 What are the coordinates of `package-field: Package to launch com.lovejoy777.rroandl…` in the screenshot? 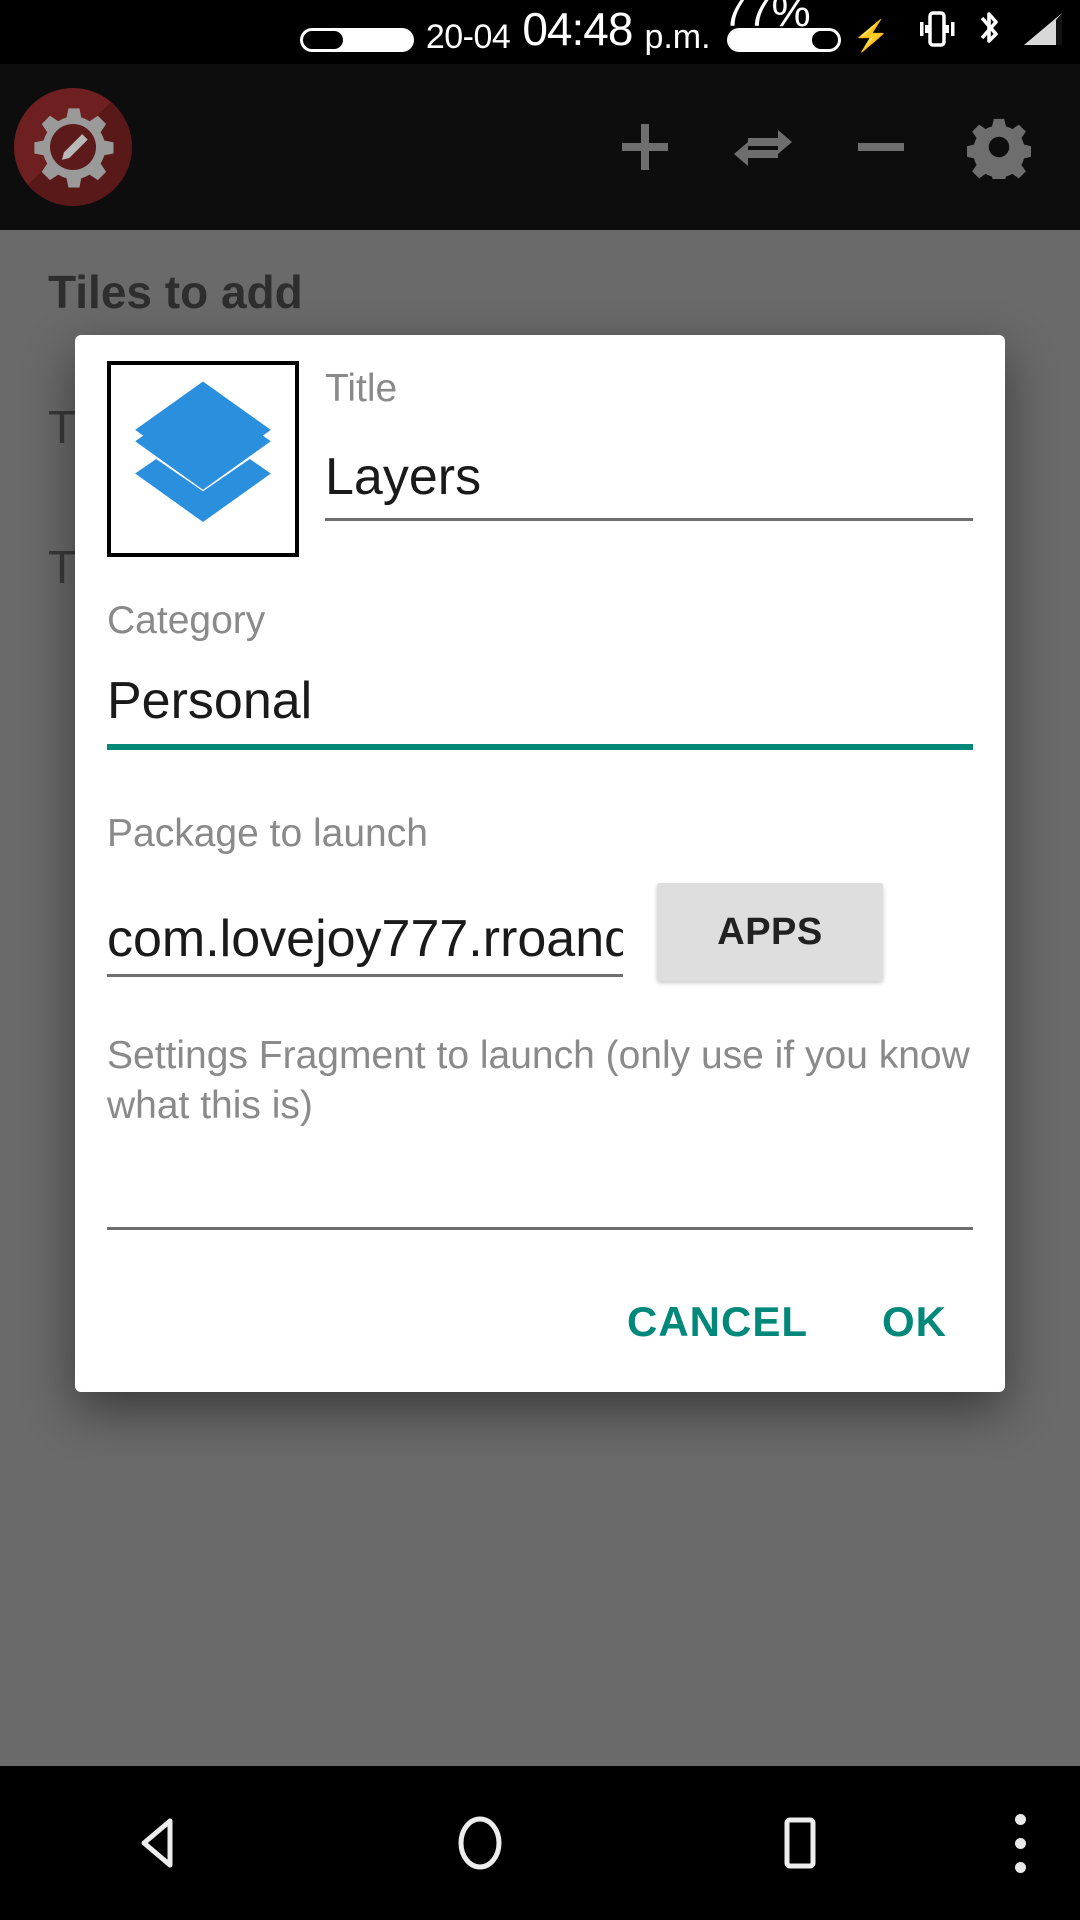 It's located at (540, 897).